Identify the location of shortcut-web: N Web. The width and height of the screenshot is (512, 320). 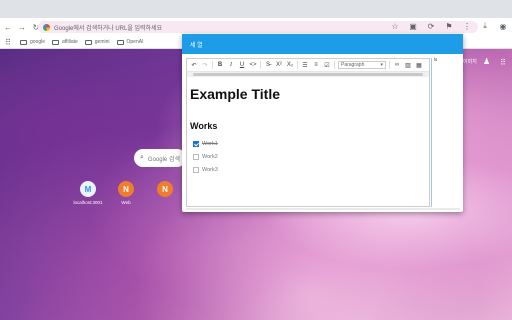
(126, 193).